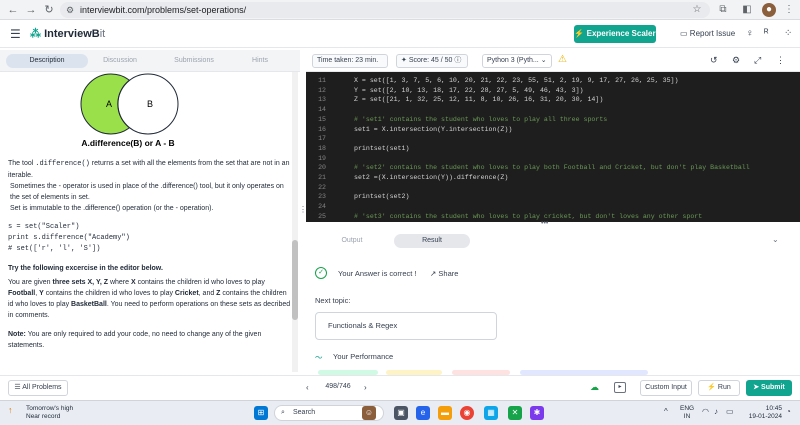  I want to click on input-language: ENG IN, so click(687, 413).